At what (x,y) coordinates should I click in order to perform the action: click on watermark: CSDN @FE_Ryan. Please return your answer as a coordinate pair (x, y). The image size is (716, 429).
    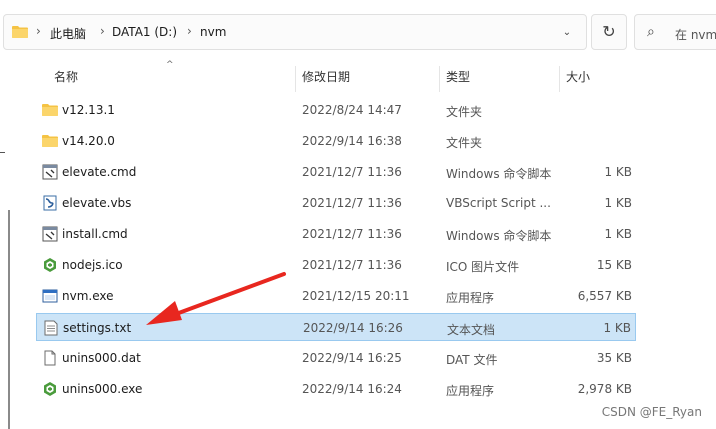
    Looking at the image, I should click on (651, 412).